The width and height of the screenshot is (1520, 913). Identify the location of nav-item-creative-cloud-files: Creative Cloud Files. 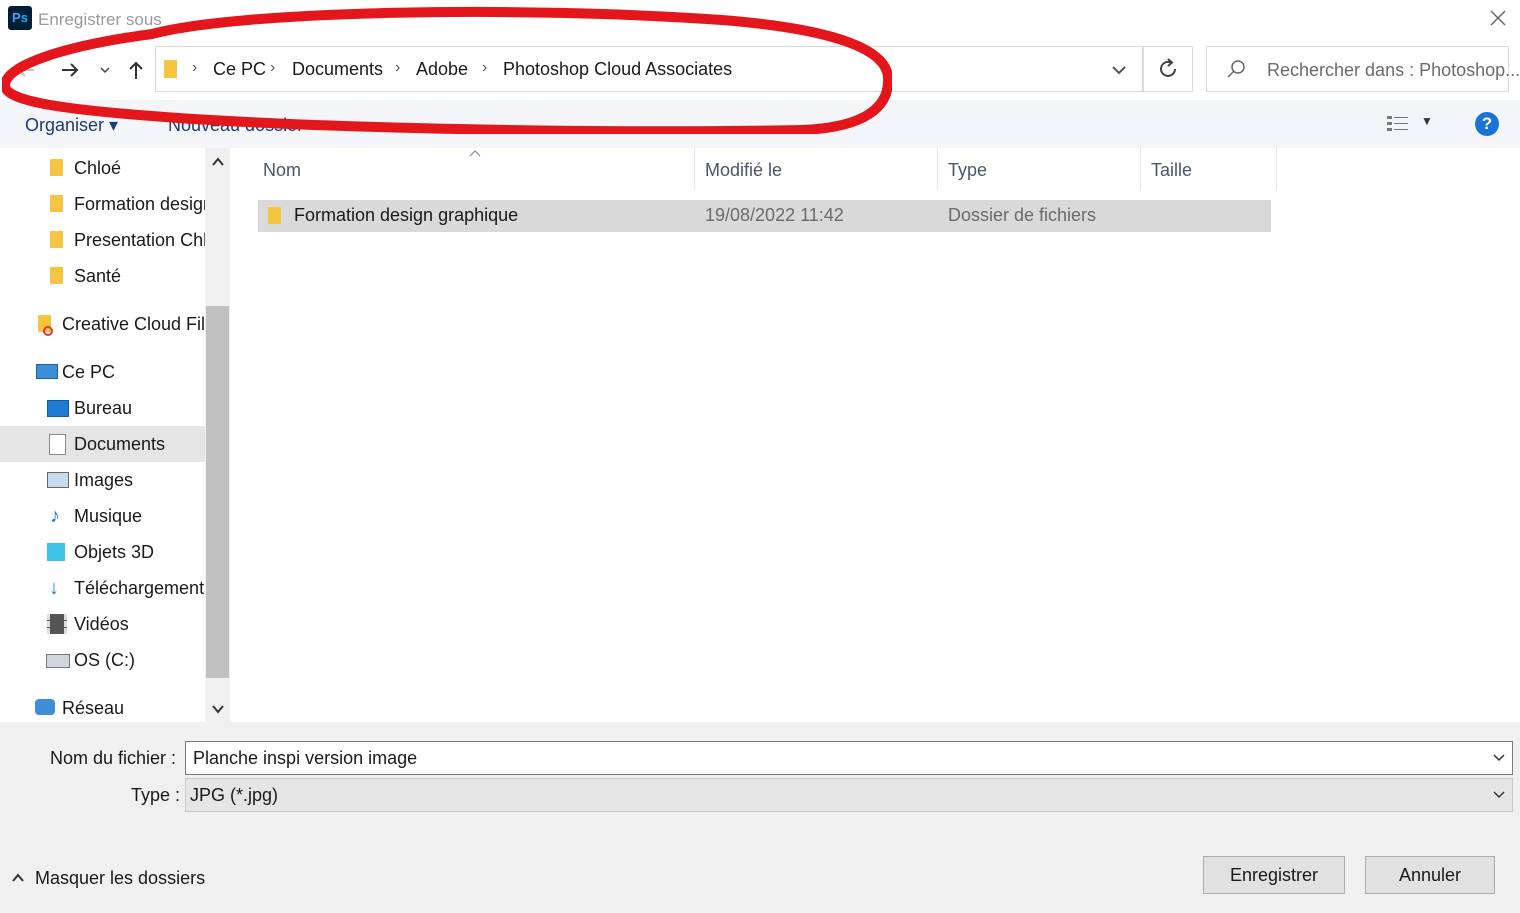
(102, 324).